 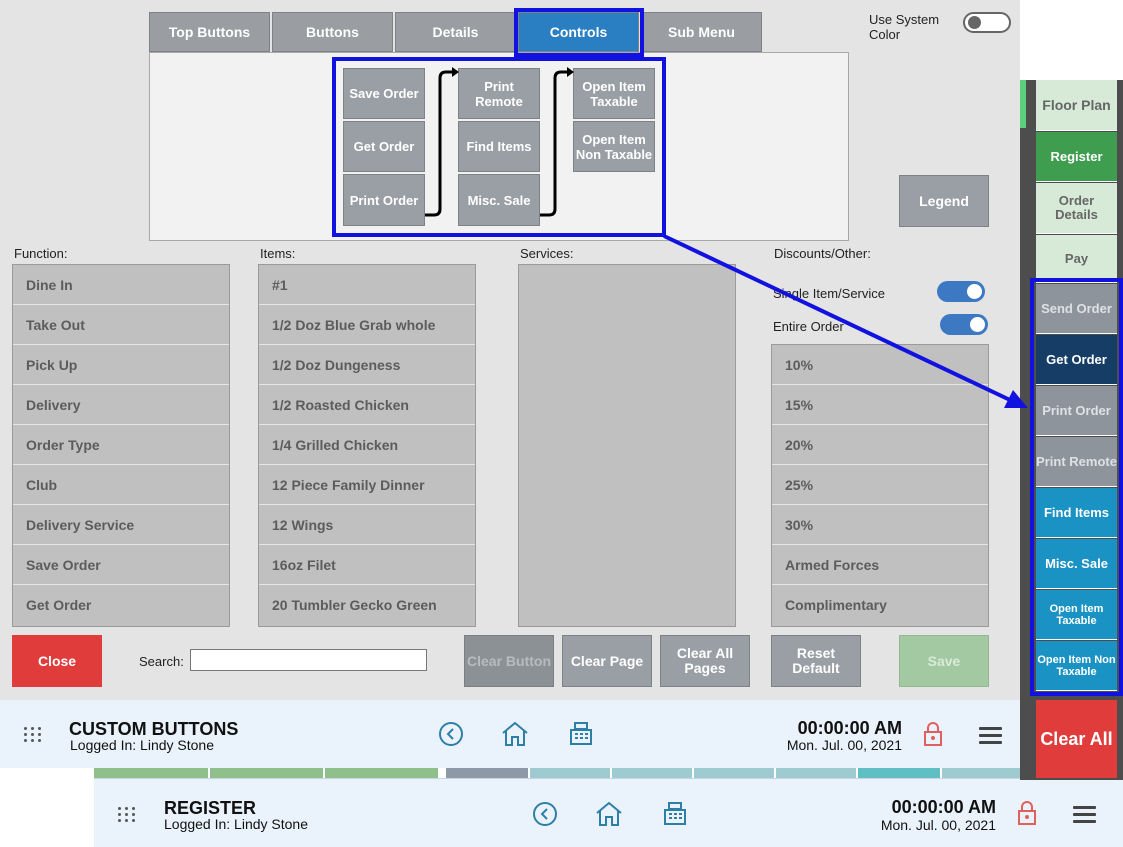 I want to click on annotation-arrow-icon, so click(x=845, y=321).